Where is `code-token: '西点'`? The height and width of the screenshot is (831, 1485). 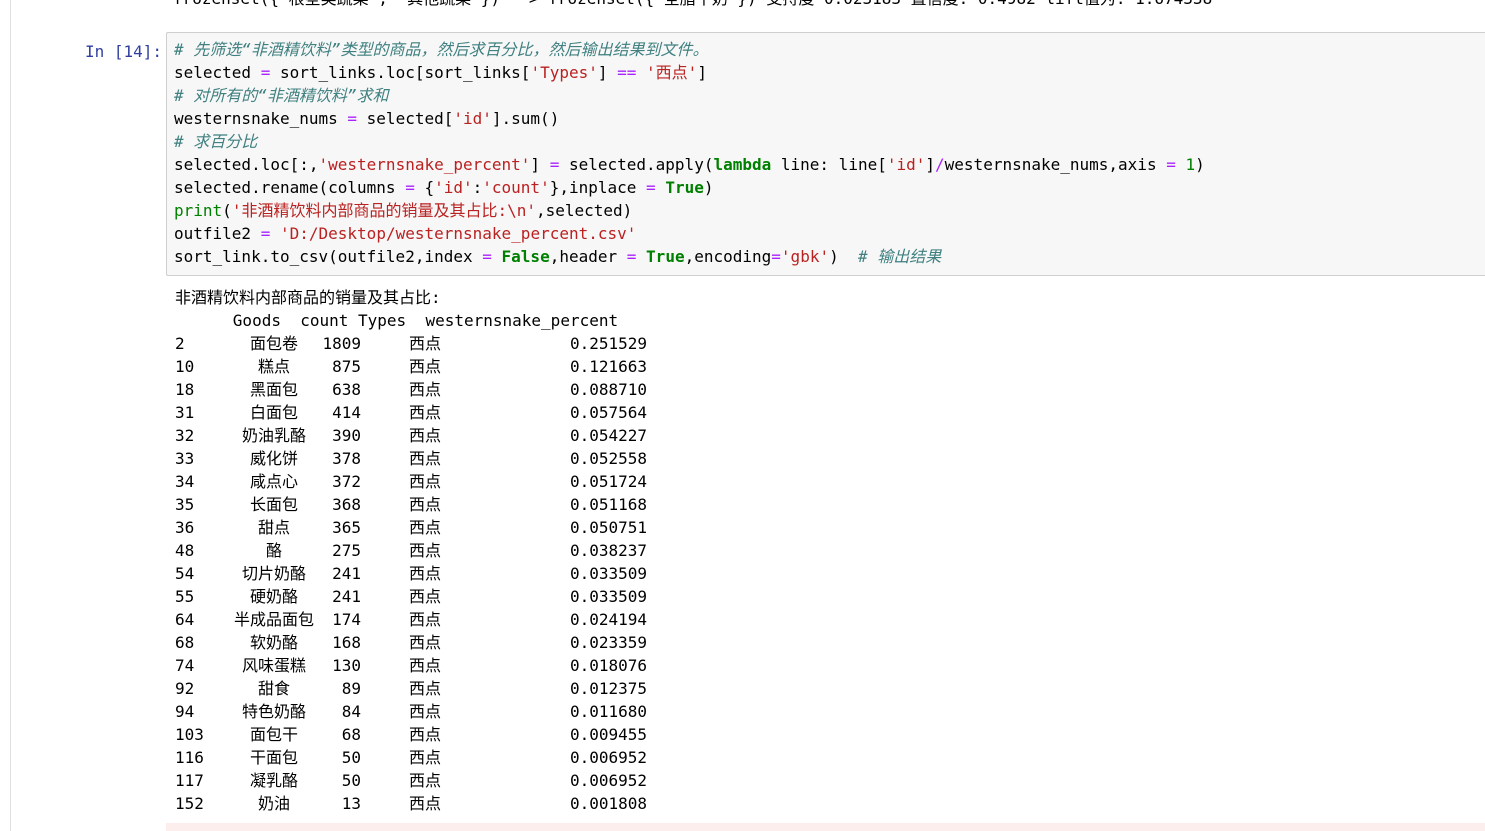
code-token: '西点' is located at coordinates (672, 72).